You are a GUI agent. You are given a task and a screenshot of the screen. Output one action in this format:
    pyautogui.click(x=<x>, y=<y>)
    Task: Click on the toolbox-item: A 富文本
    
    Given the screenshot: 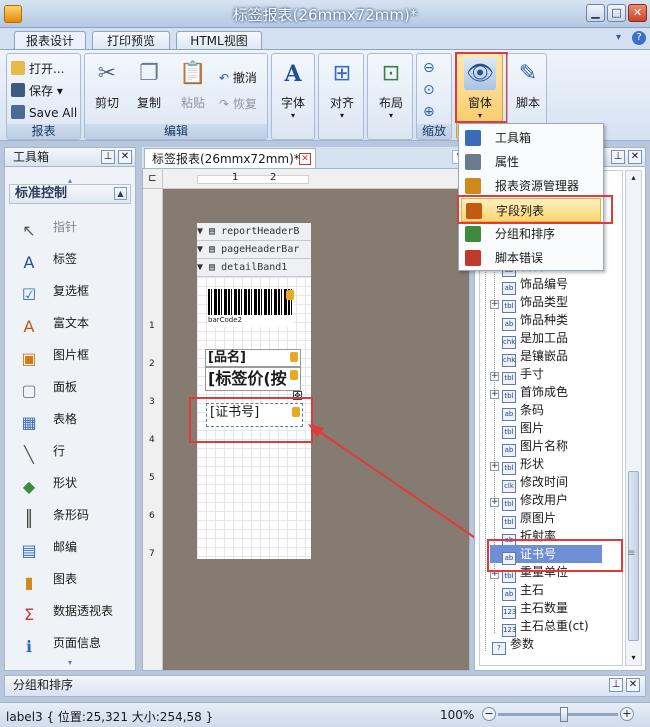 What is the action you would take?
    pyautogui.click(x=54, y=324)
    